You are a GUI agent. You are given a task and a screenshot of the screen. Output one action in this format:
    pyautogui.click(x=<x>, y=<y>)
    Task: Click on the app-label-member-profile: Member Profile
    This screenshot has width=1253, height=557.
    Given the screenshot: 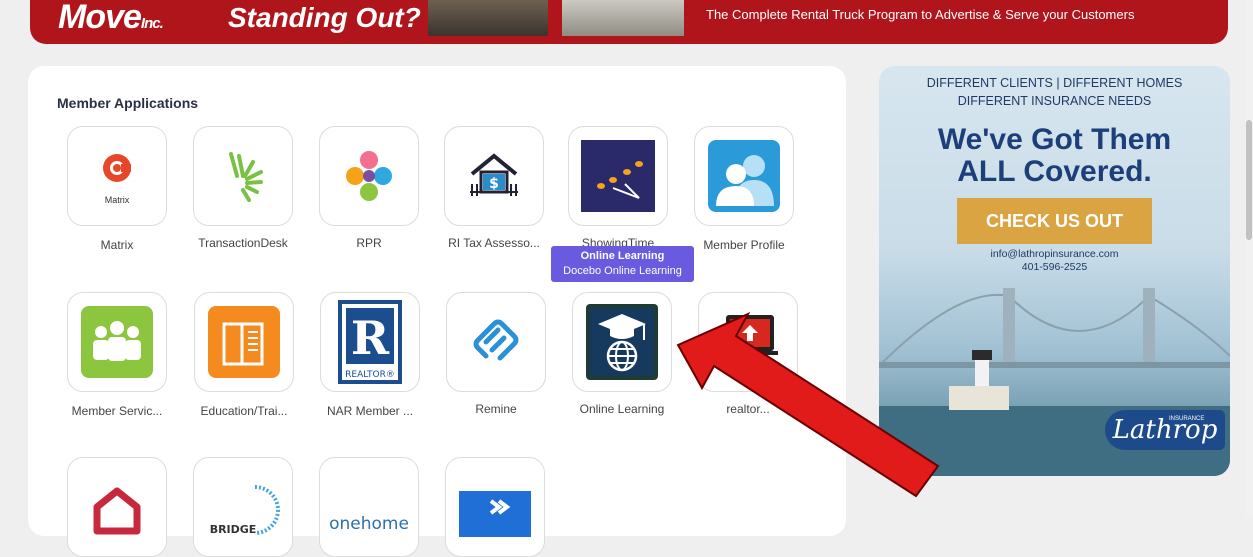 What is the action you would take?
    pyautogui.click(x=744, y=245)
    